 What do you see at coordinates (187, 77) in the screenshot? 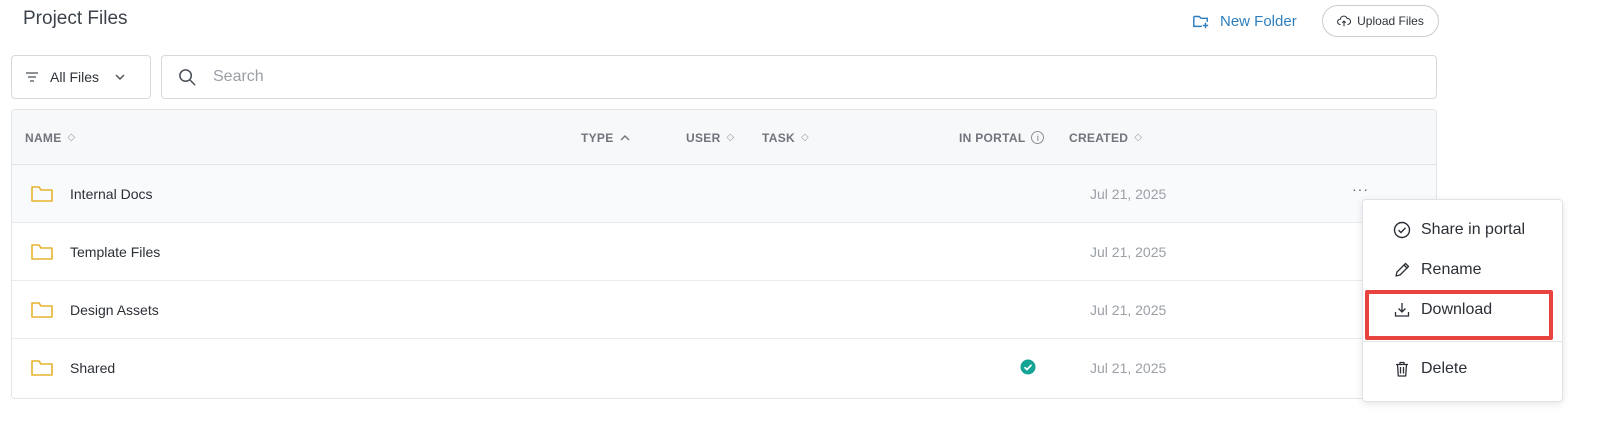
I see `search-icon` at bounding box center [187, 77].